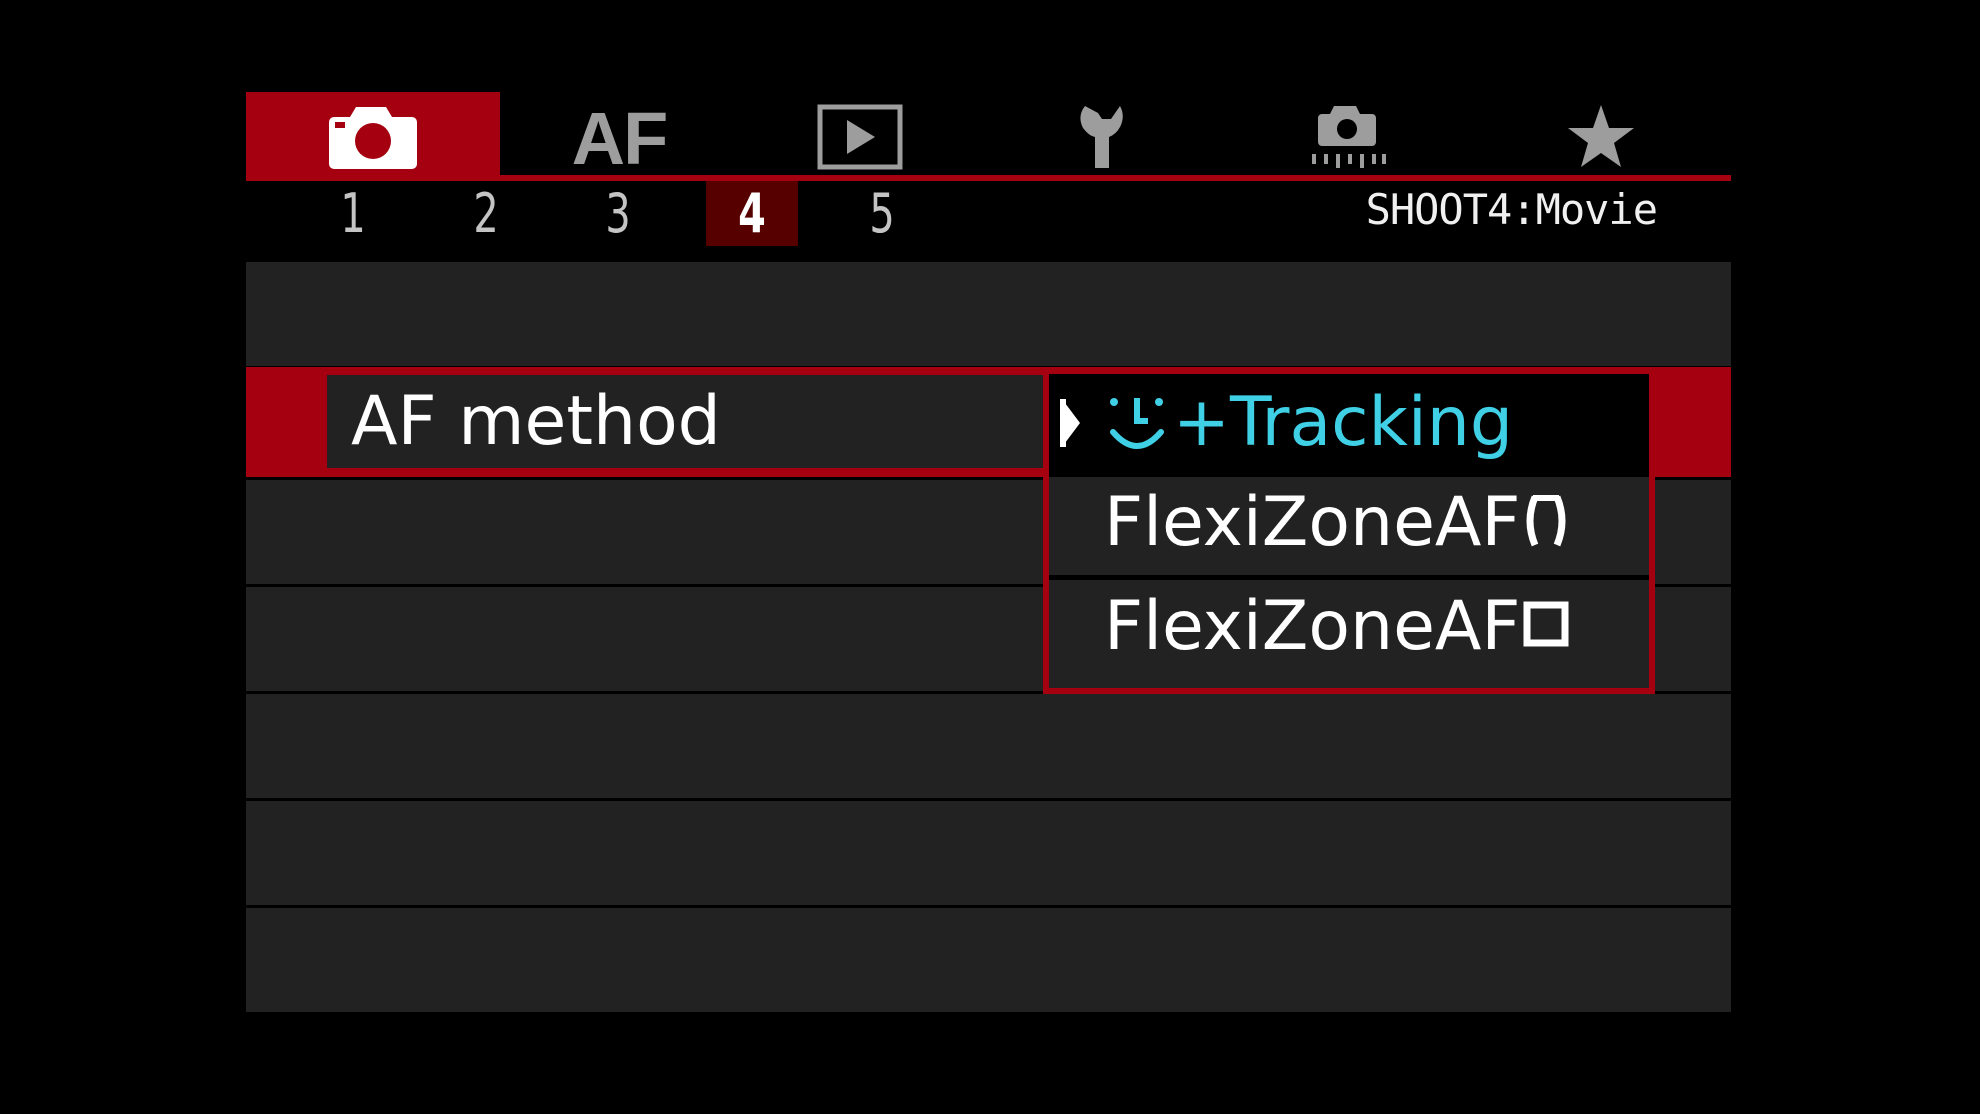  Describe the element at coordinates (353, 213) in the screenshot. I see `page-tab-1: 1` at that location.